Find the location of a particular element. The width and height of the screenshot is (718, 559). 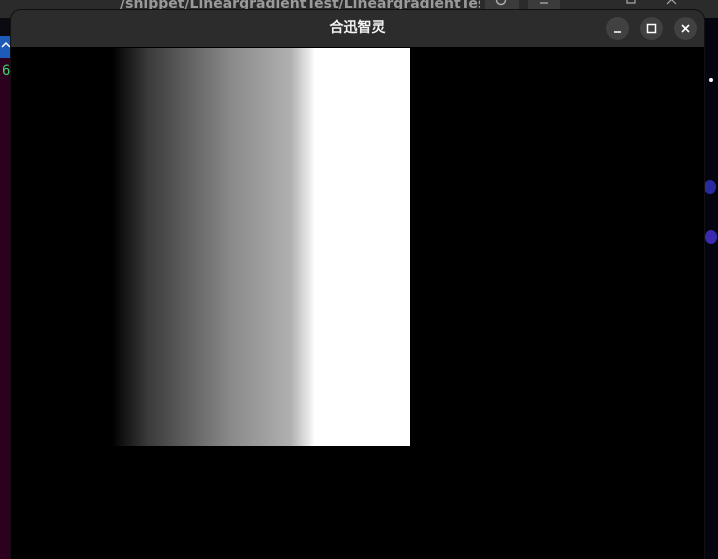

search-icon is located at coordinates (501, 3).